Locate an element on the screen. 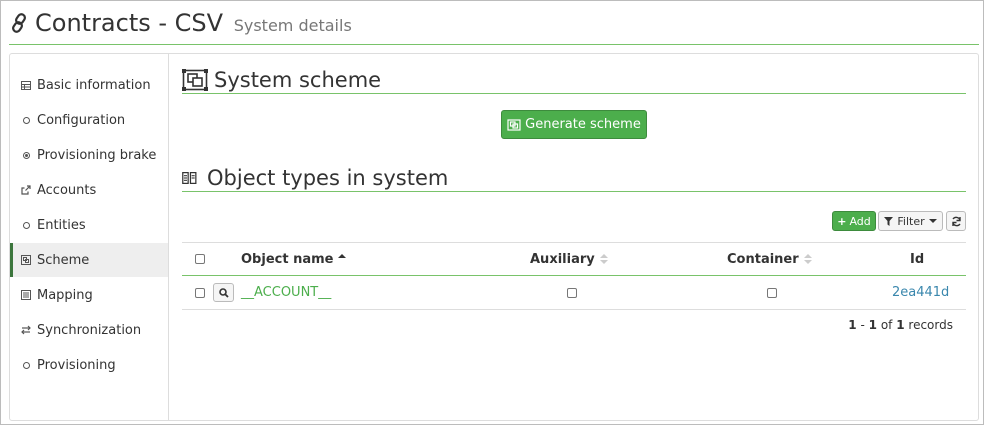 The height and width of the screenshot is (425, 984). sidebar-item-label: Scheme is located at coordinates (63, 260).